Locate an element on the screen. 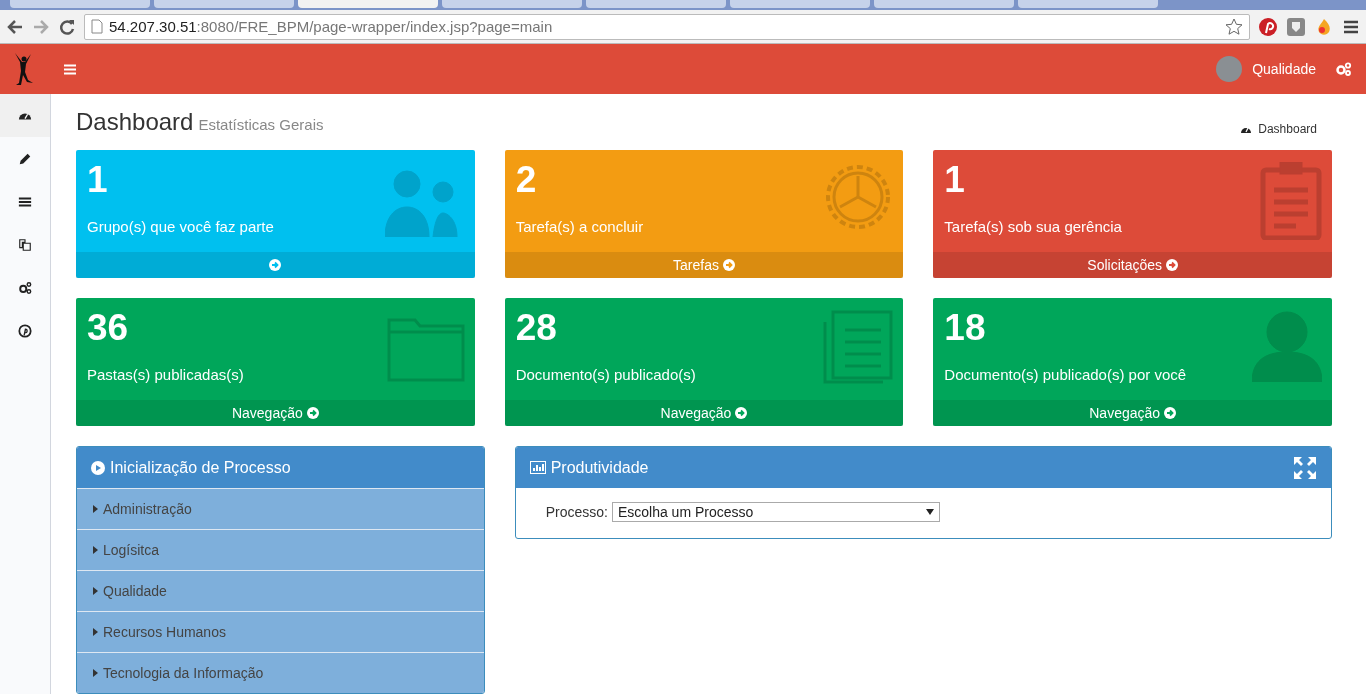  stat-label: Documento(s) publicado(s) is located at coordinates (605, 374).